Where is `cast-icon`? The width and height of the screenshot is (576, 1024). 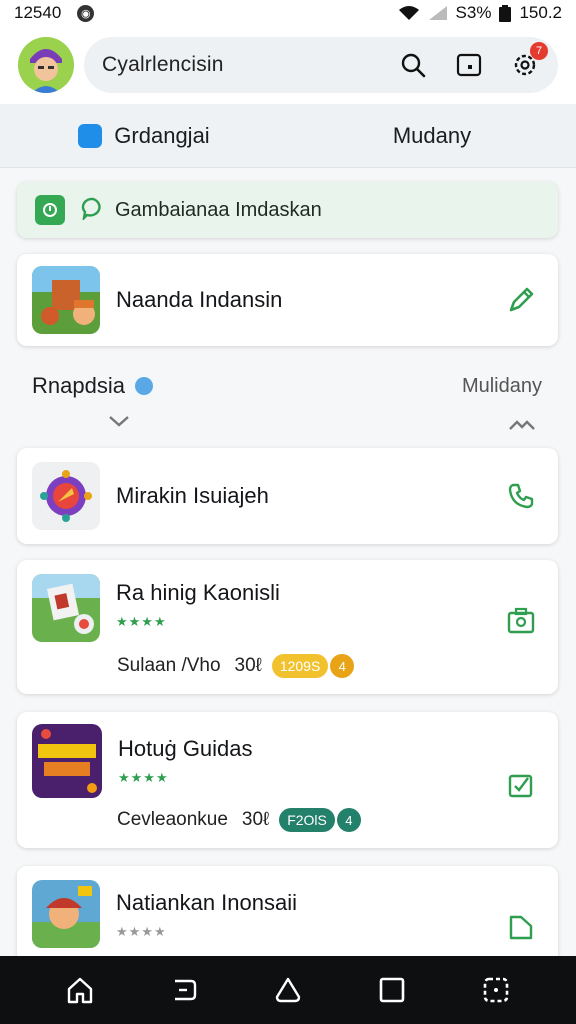
cast-icon is located at coordinates (469, 65).